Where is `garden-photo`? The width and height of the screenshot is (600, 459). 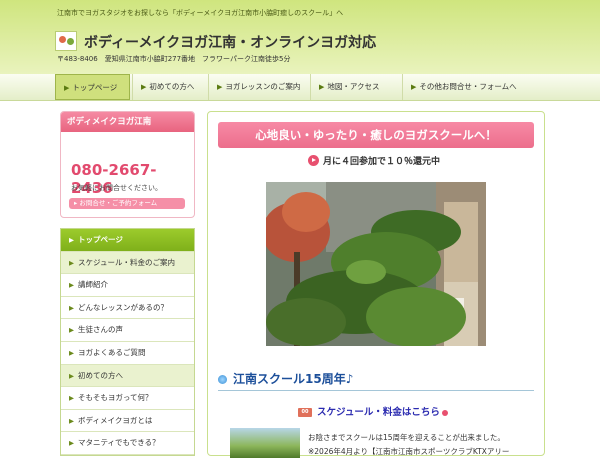
garden-photo is located at coordinates (376, 264).